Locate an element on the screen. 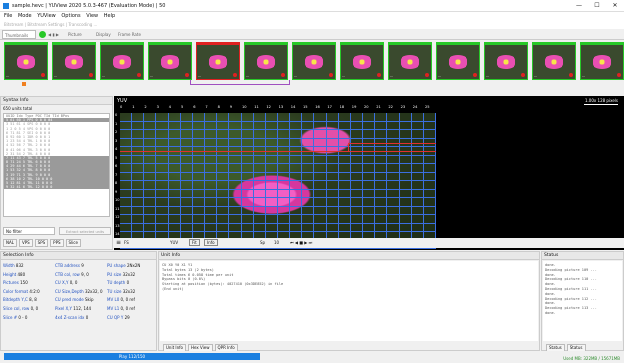 The image size is (624, 363). menu-options: Options is located at coordinates (70, 16).